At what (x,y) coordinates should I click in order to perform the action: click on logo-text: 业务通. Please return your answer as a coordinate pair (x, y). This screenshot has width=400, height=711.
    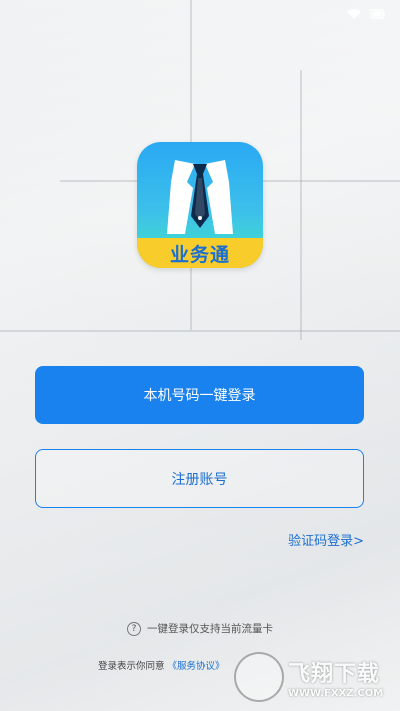
    Looking at the image, I should click on (199, 254).